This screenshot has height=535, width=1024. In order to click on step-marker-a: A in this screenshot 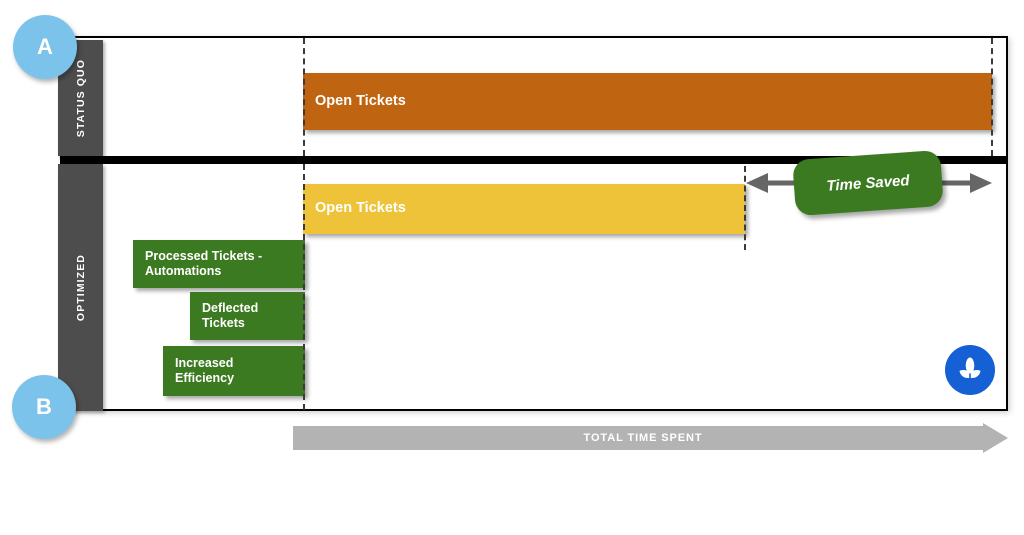, I will do `click(45, 47)`.